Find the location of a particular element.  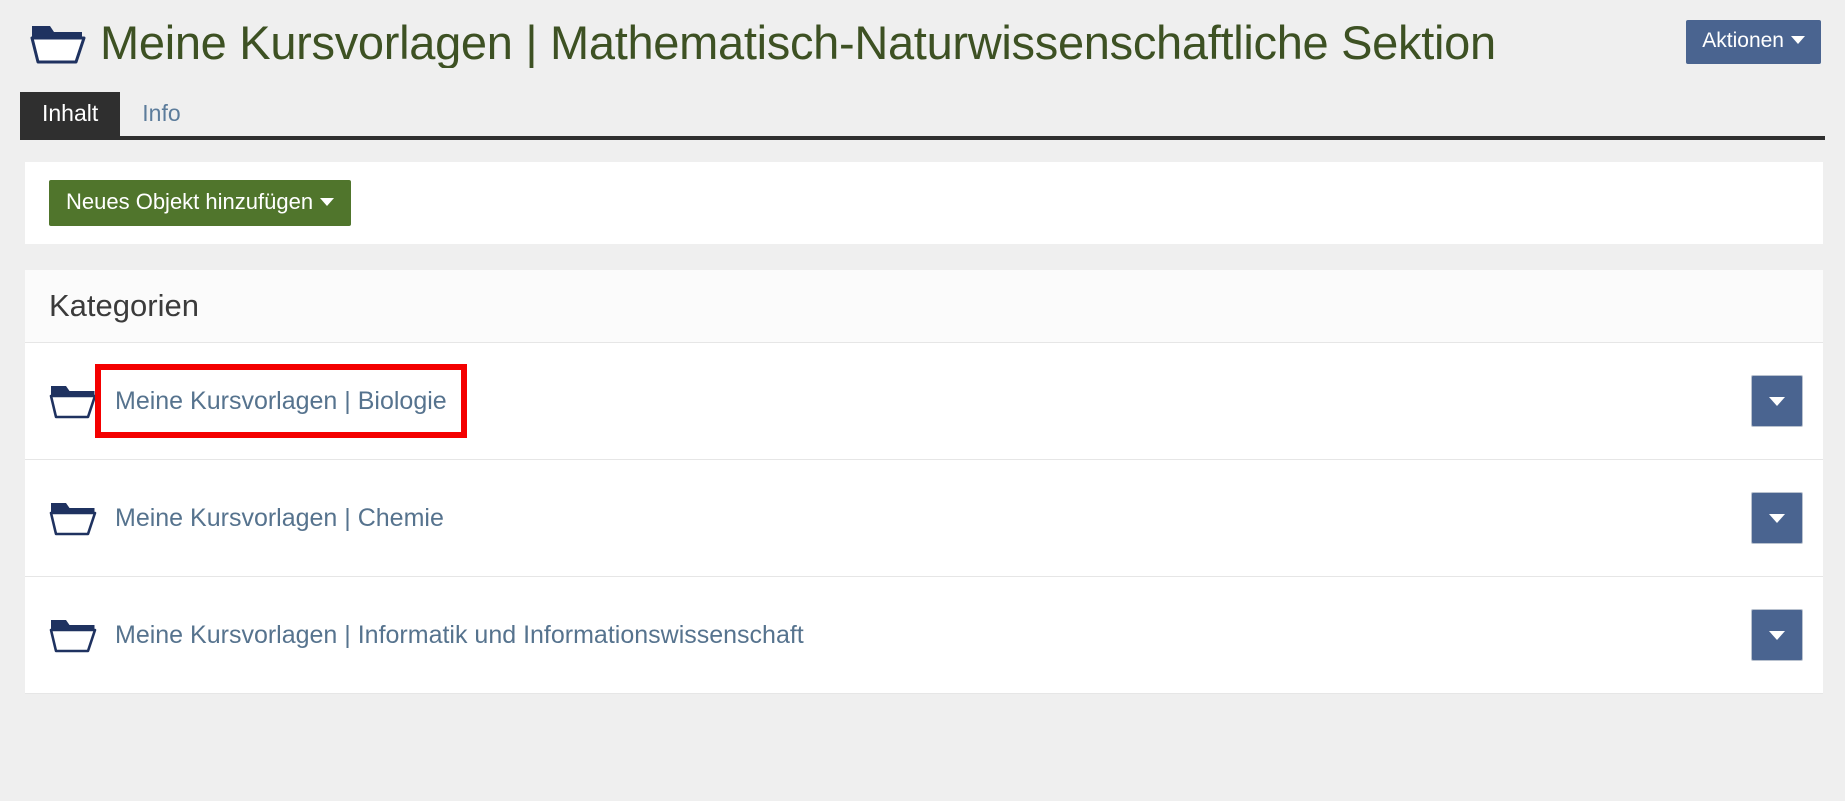

table-row: Meine Kursvorlagen | Biologie is located at coordinates (924, 401).